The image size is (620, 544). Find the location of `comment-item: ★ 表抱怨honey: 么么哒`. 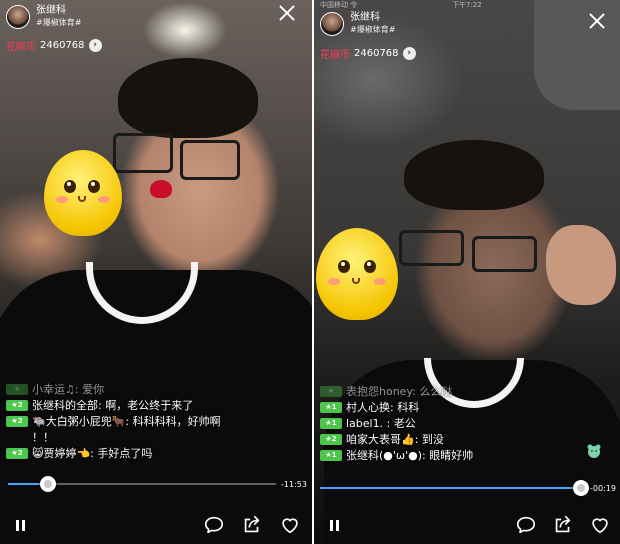

comment-item: ★ 表抱怨honey: 么么哒 is located at coordinates (465, 392).